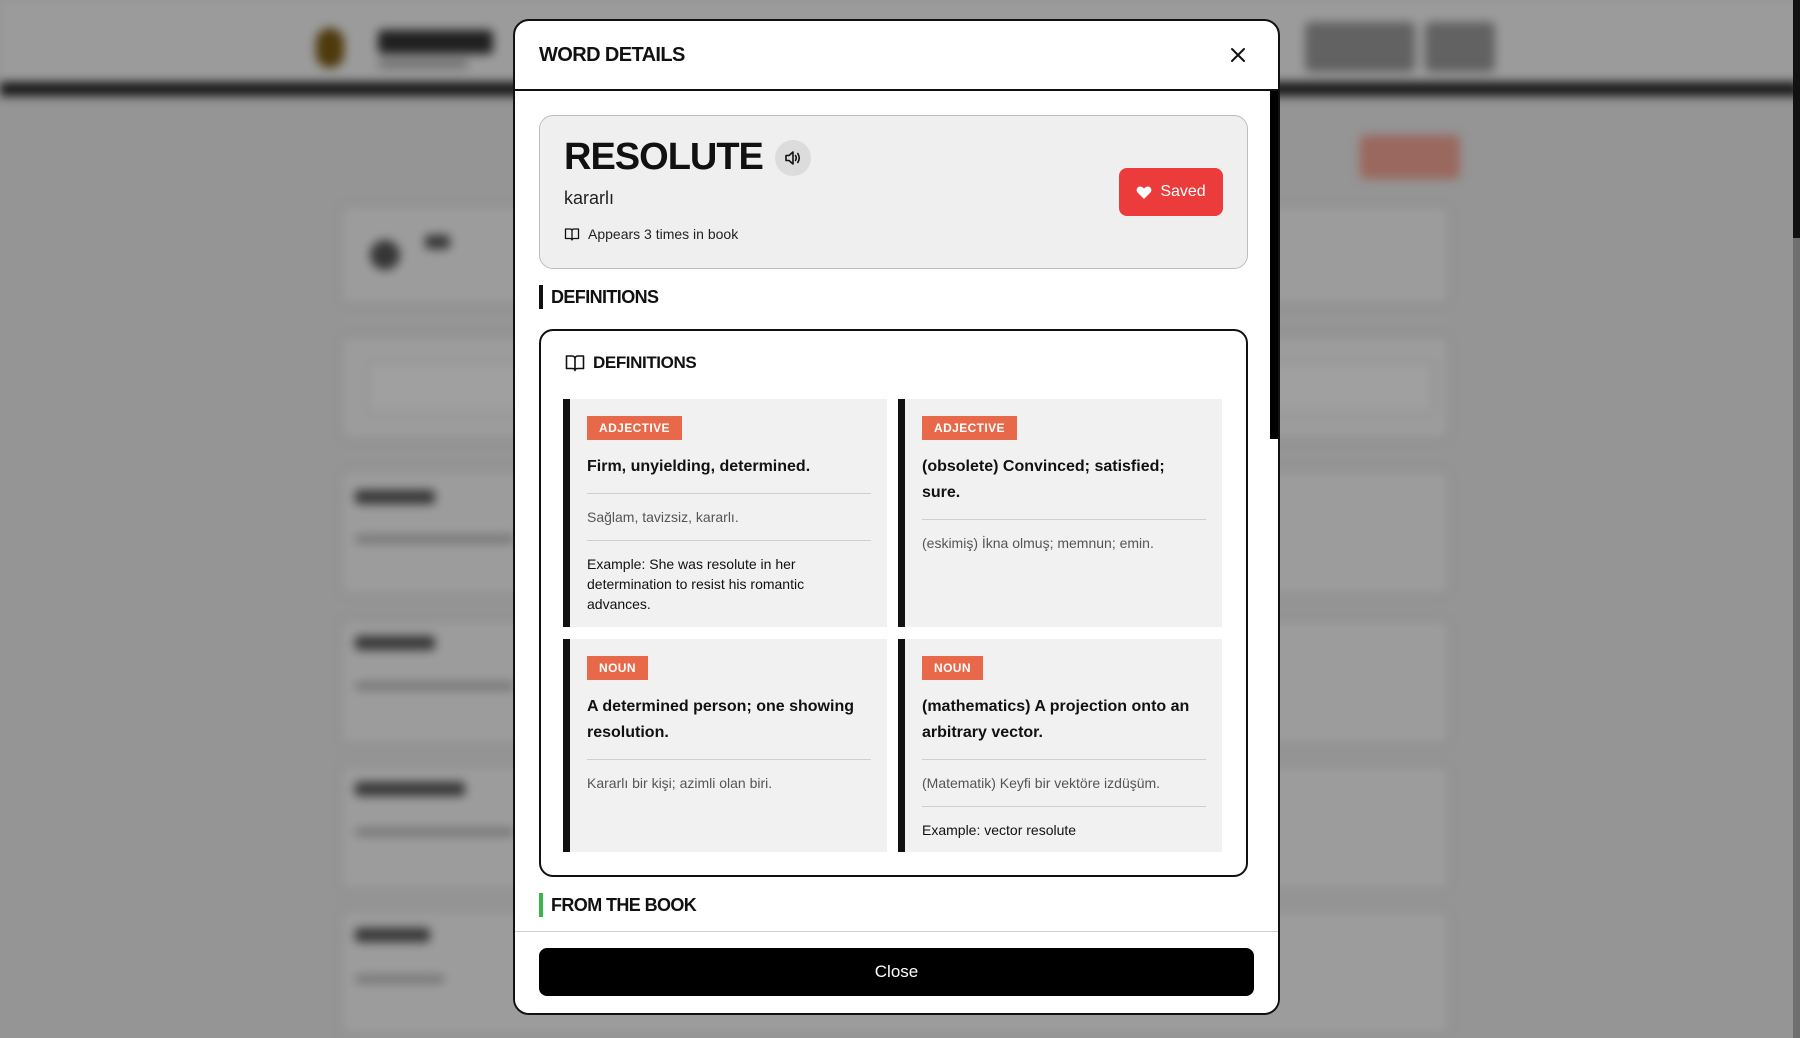 The width and height of the screenshot is (1800, 1038). I want to click on definition-turkish: (eskimiş) İkna olmuş; memnun; emin., so click(1038, 543).